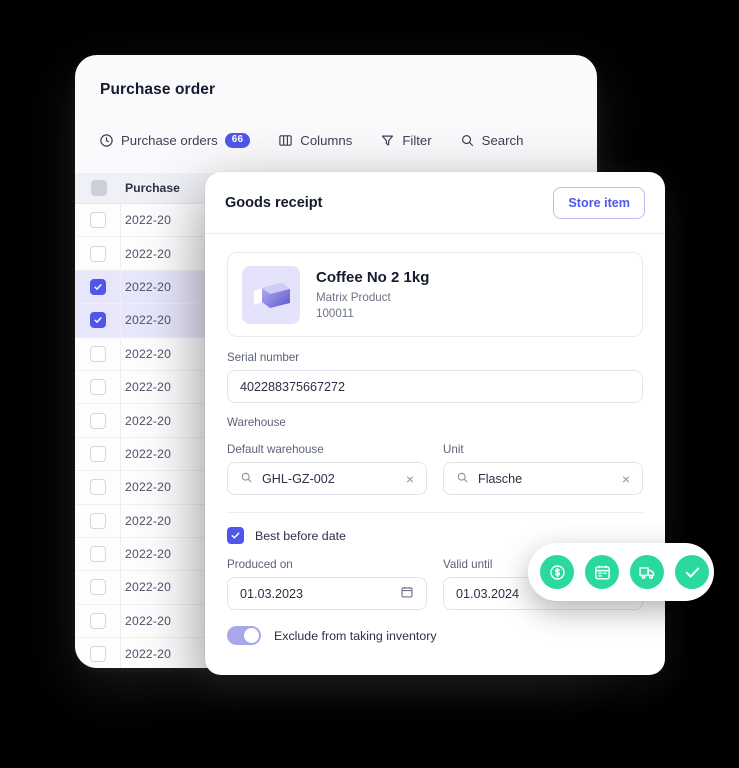 The height and width of the screenshot is (768, 739). I want to click on toolbar: Purchase orders 66 Columns Filter Search, so click(311, 140).